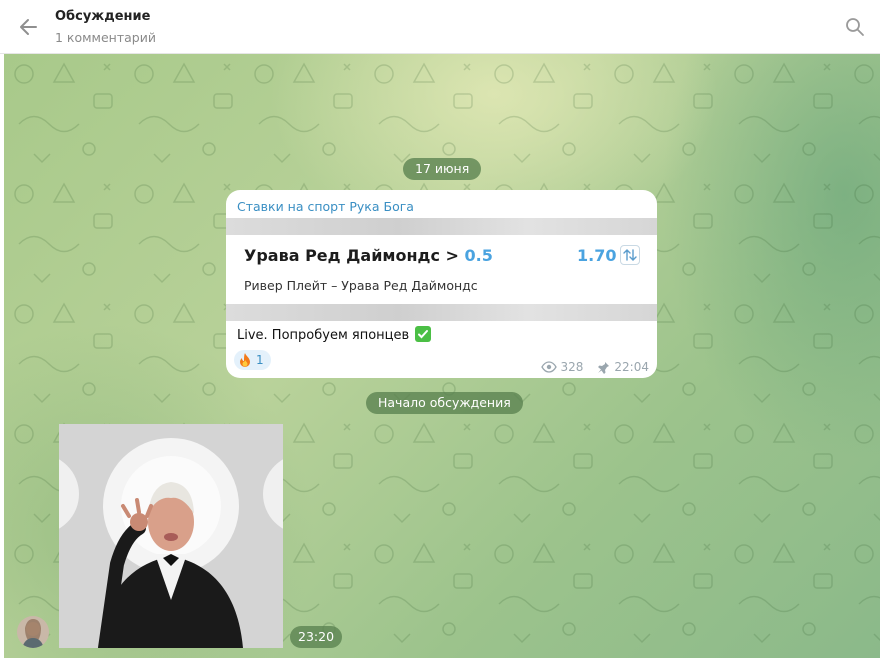 The height and width of the screenshot is (658, 880). Describe the element at coordinates (316, 637) in the screenshot. I see `video-time: 23:20` at that location.